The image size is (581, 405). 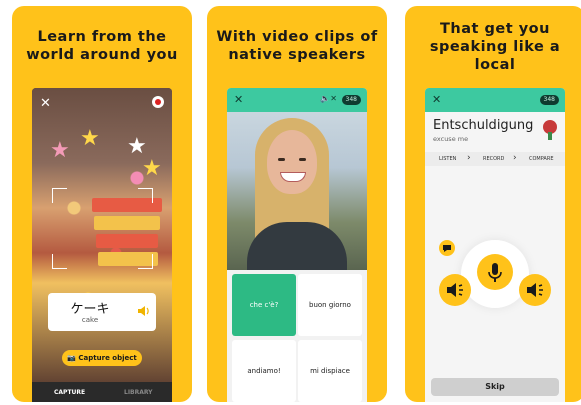 I want to click on camera-icon: 📷, so click(x=71, y=358).